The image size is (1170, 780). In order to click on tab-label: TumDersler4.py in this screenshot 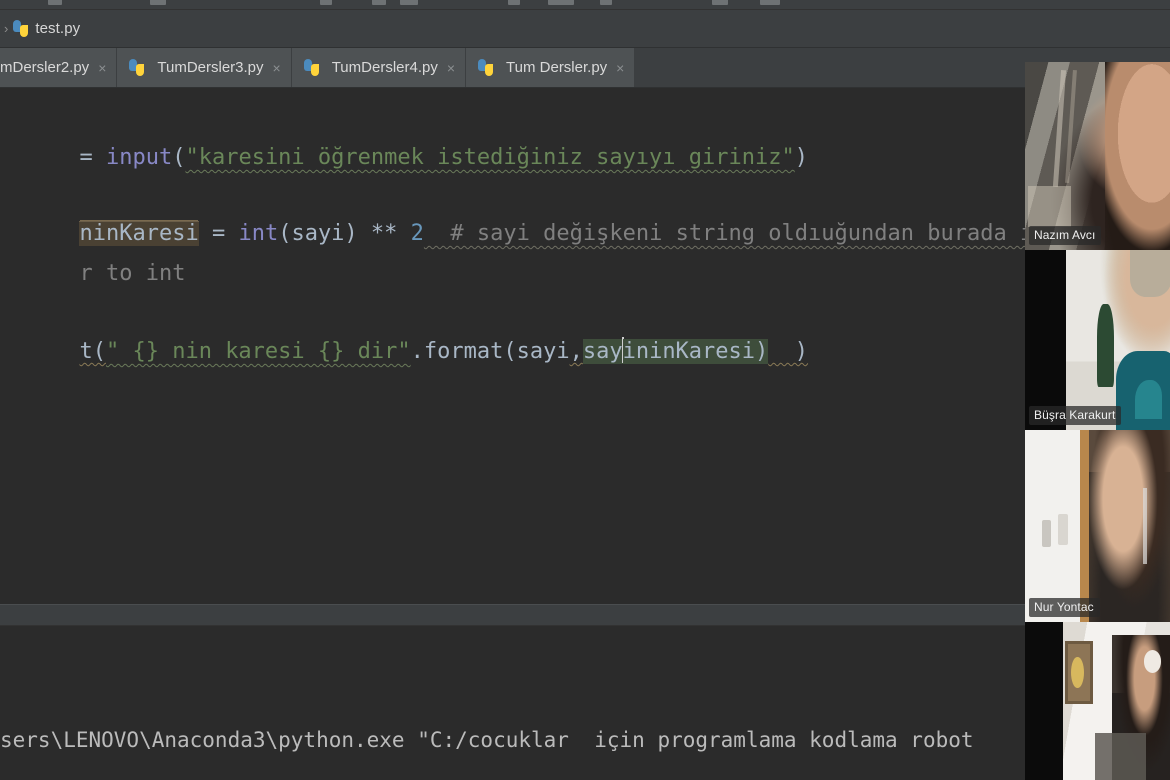, I will do `click(384, 67)`.